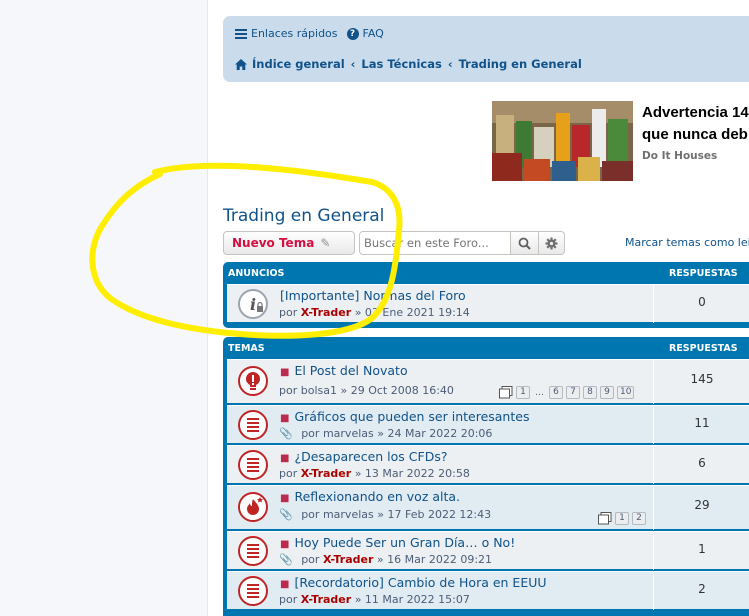 Image resolution: width=749 pixels, height=616 pixels. I want to click on search-button, so click(525, 243).